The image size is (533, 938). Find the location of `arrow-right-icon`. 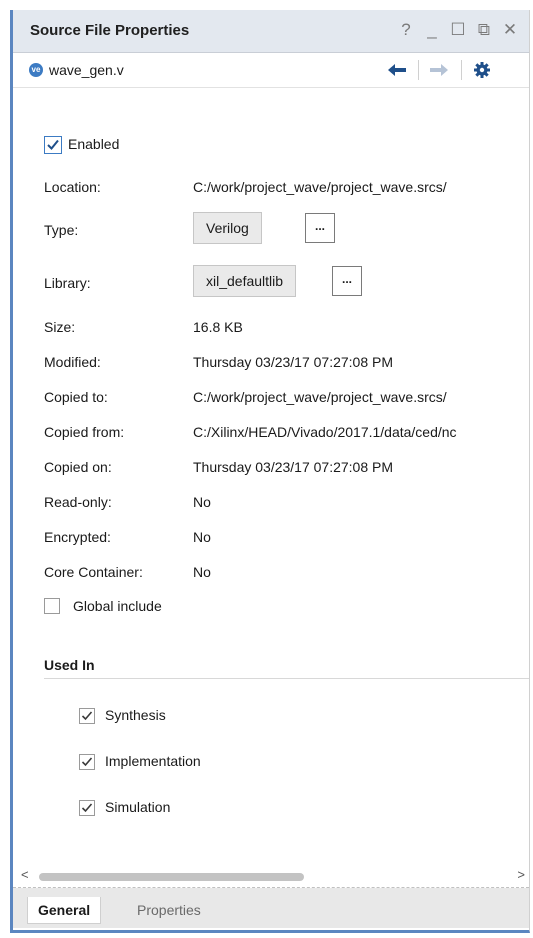

arrow-right-icon is located at coordinates (439, 70).